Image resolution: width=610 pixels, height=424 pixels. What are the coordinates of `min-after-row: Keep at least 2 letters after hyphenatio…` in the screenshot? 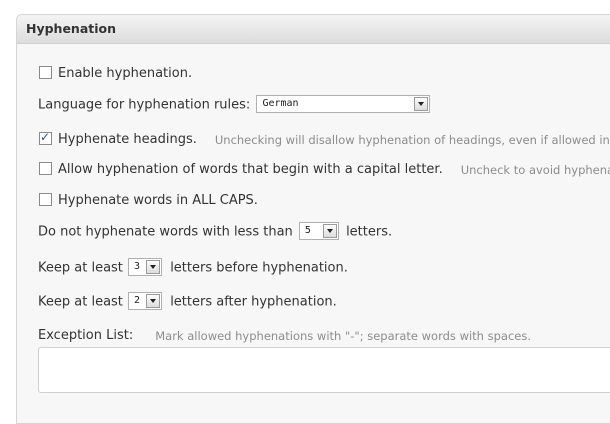 It's located at (187, 301).